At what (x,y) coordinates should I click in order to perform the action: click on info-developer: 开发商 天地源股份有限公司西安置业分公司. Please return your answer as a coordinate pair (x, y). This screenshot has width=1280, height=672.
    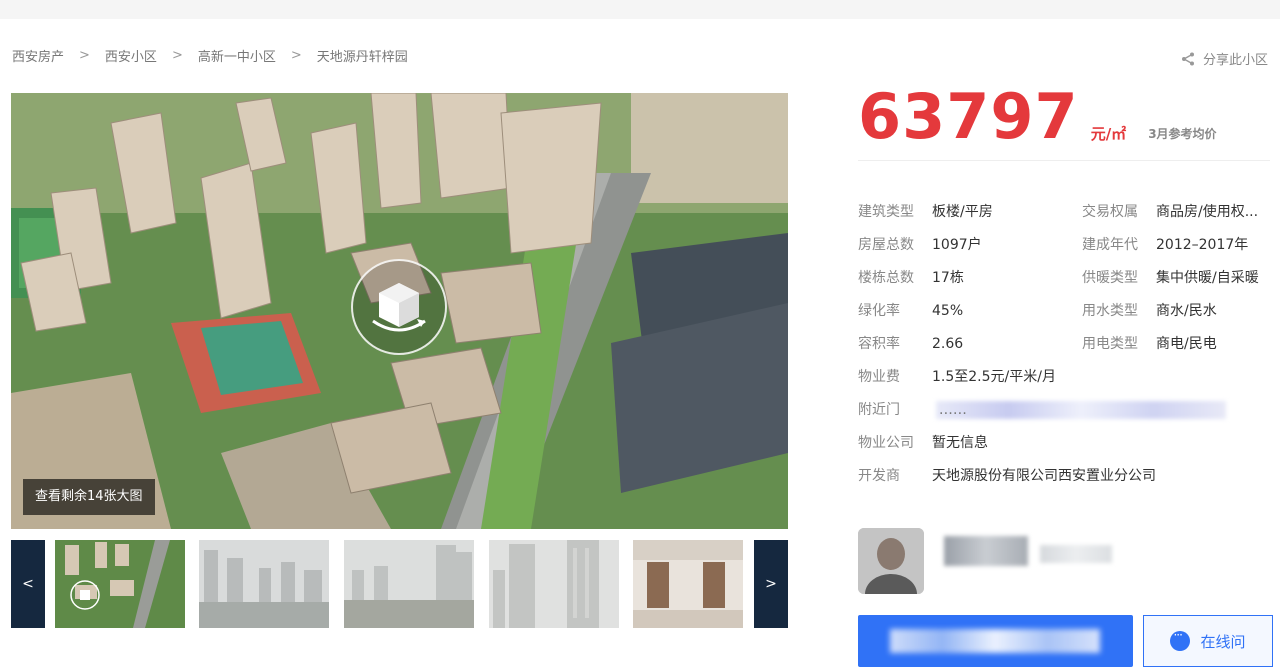
    Looking at the image, I should click on (1007, 475).